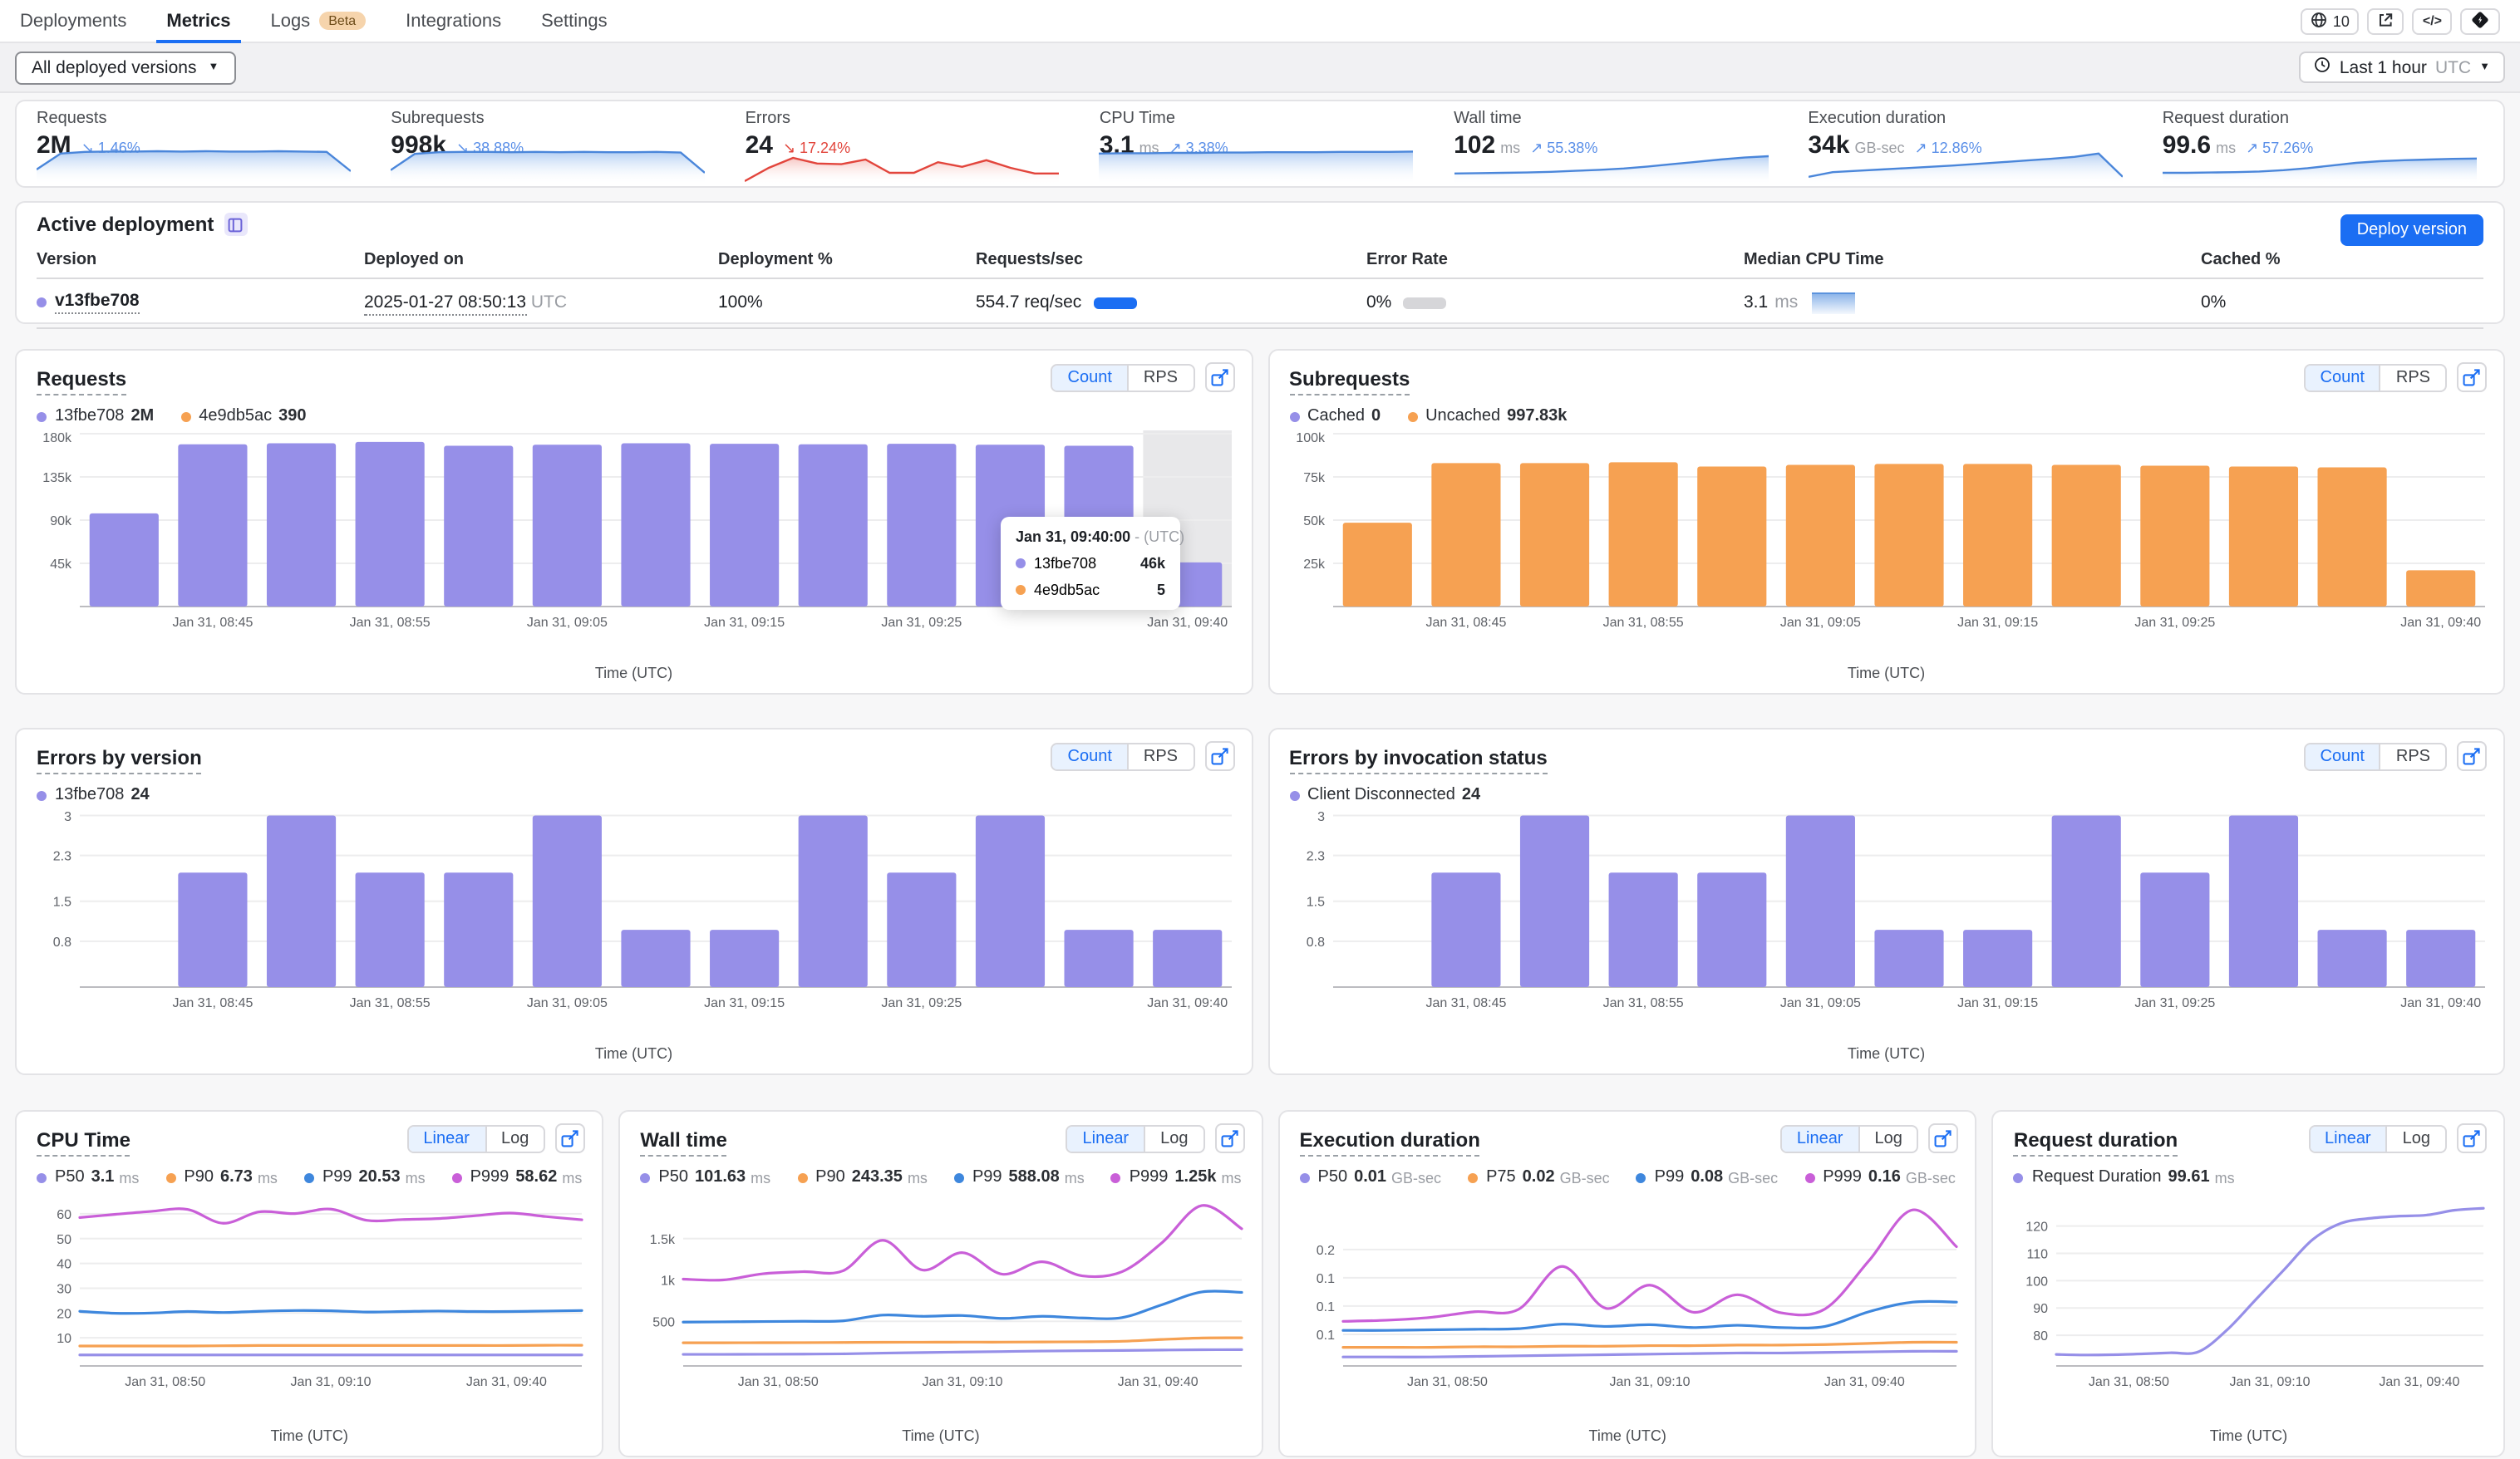 The width and height of the screenshot is (2520, 1459). I want to click on legend-label: P90, so click(830, 1177).